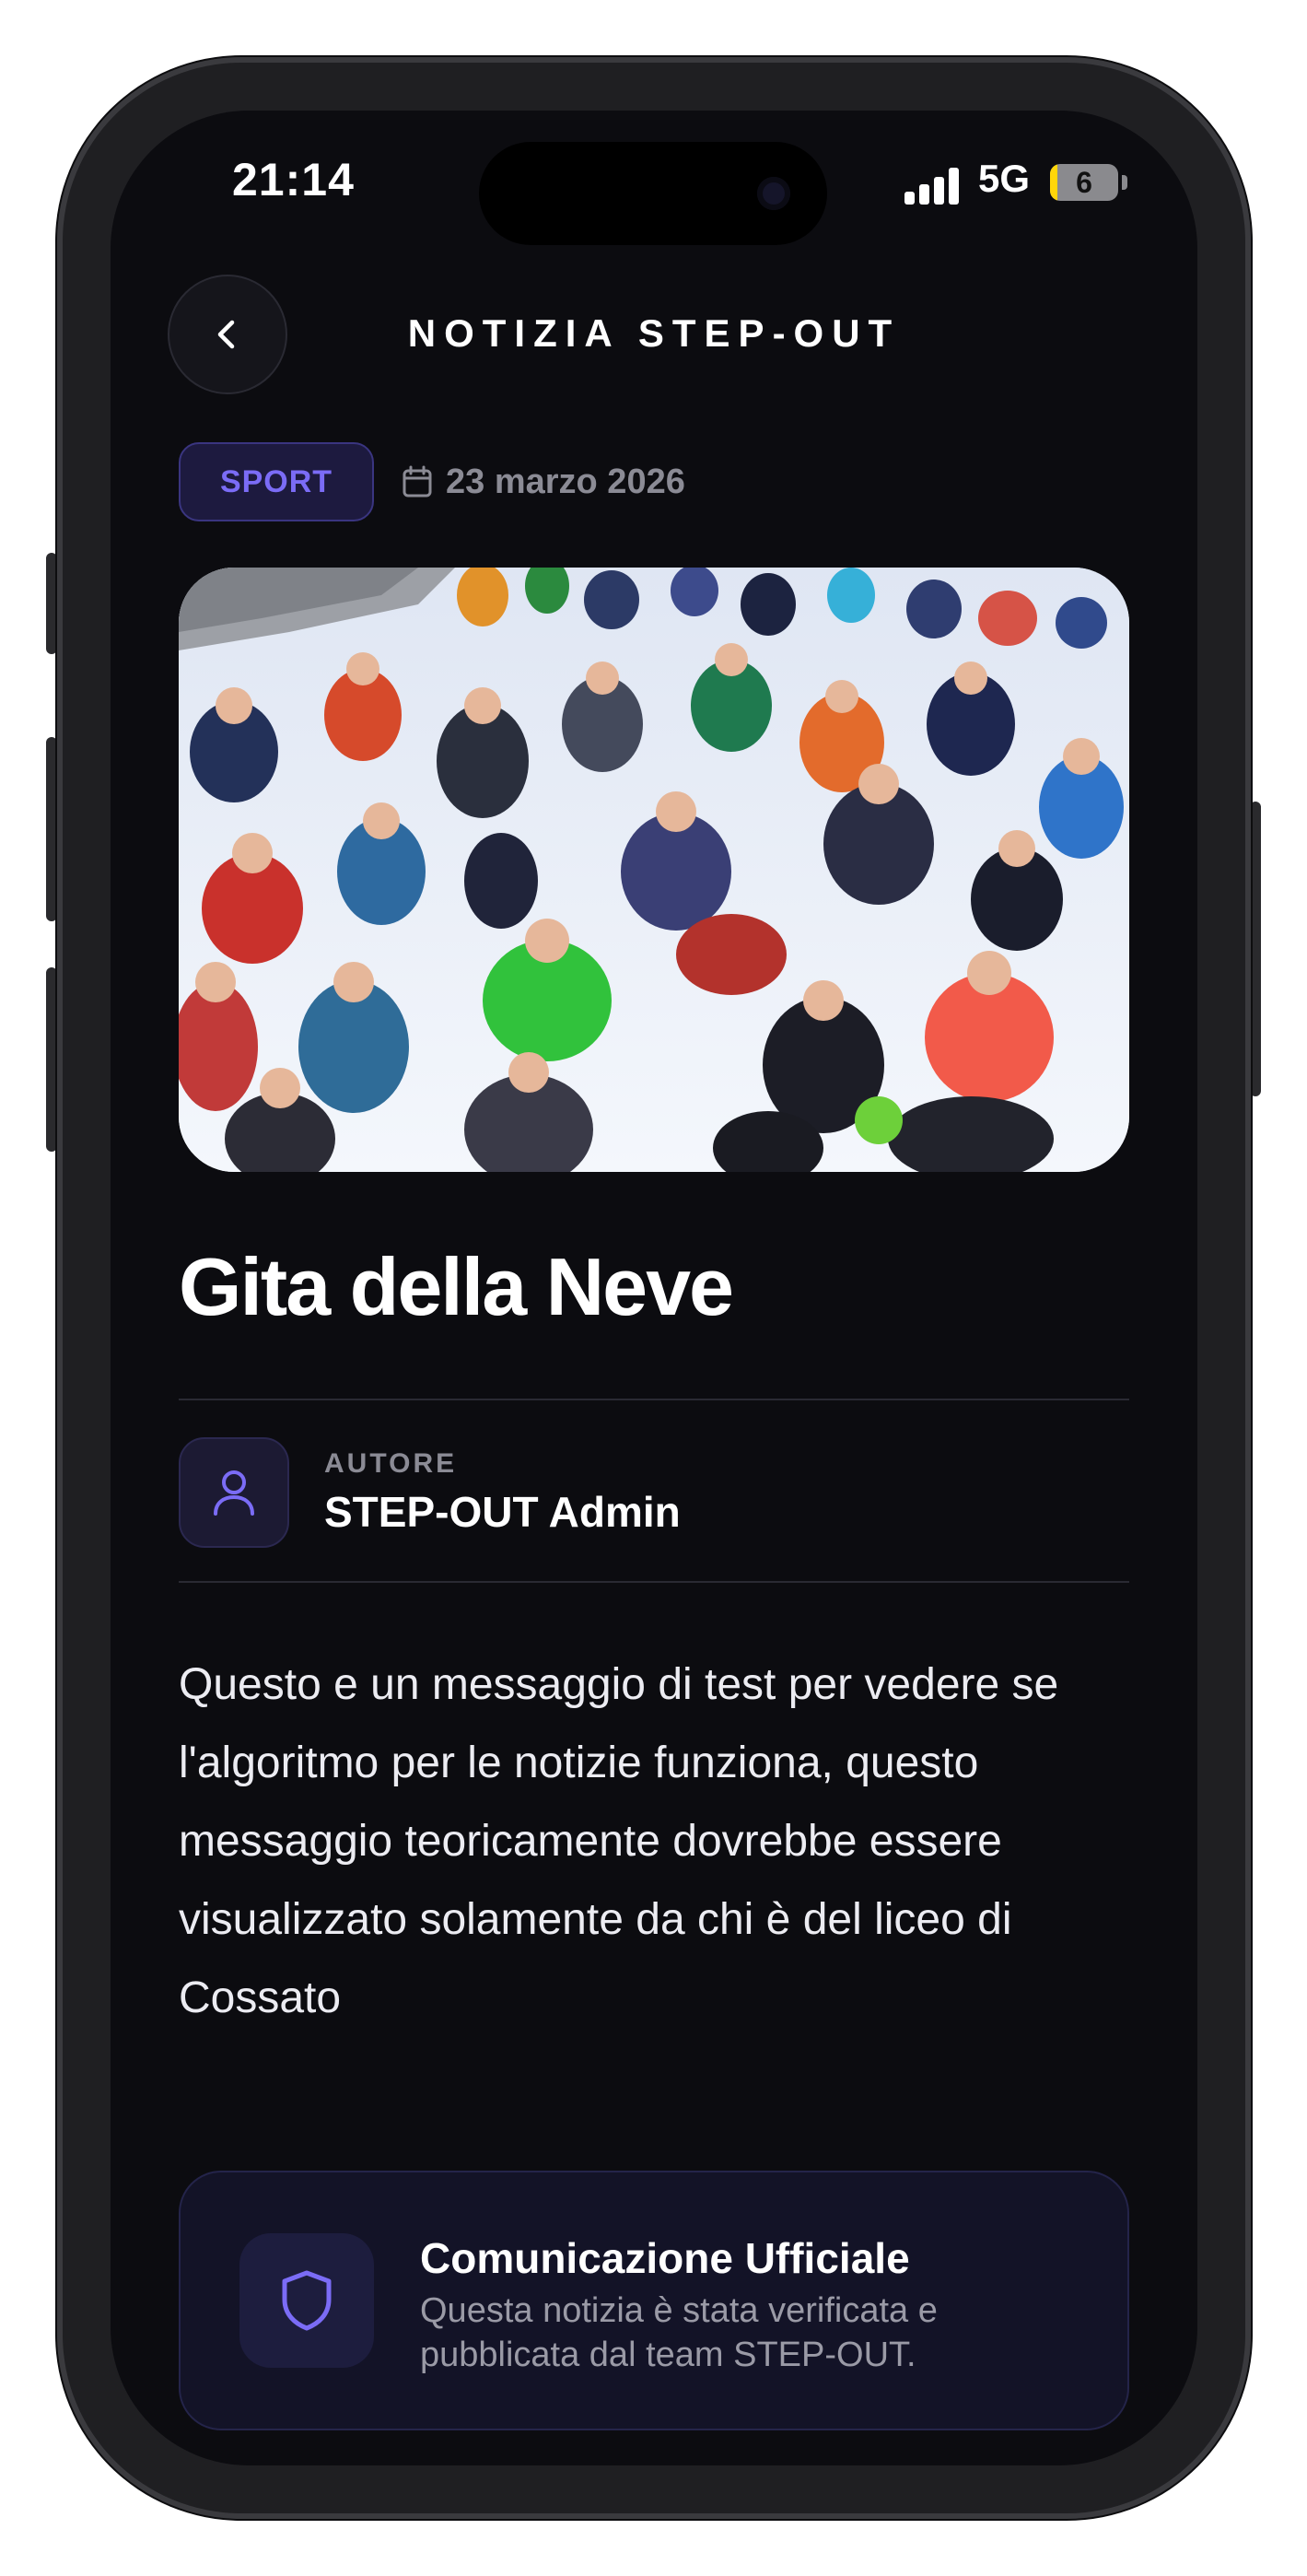 The width and height of the screenshot is (1307, 2576). Describe the element at coordinates (654, 333) in the screenshot. I see `page-title: NOTIZIA STEP-OUT` at that location.